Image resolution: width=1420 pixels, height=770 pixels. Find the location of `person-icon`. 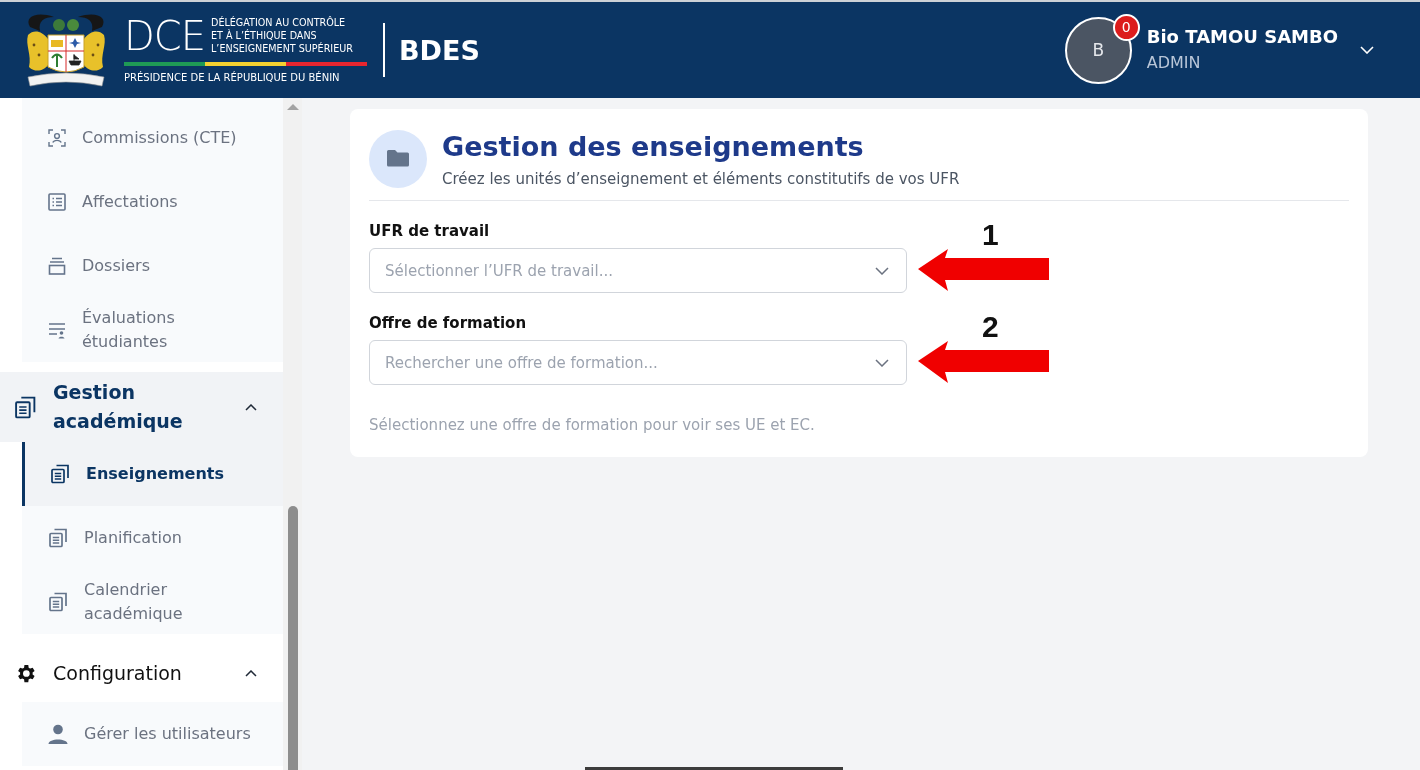

person-icon is located at coordinates (58, 734).